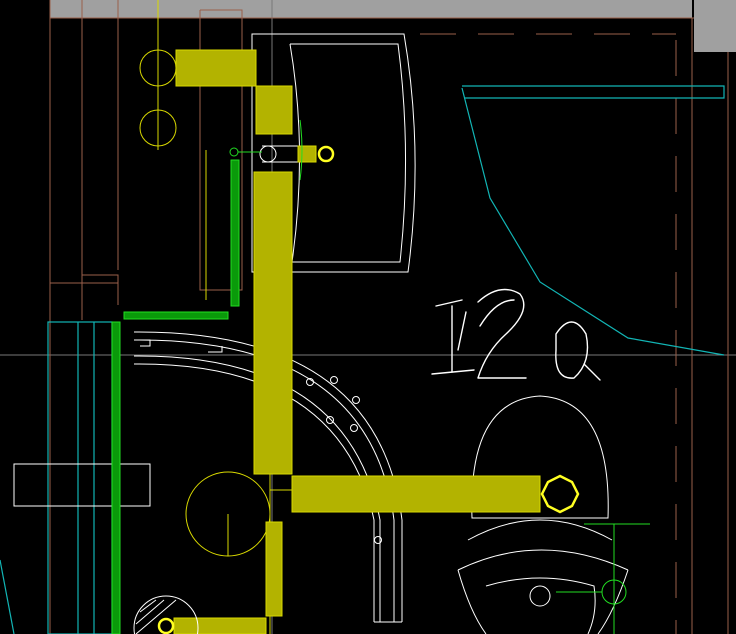 The image size is (736, 634). I want to click on top-right-gray-block, so click(715, 26).